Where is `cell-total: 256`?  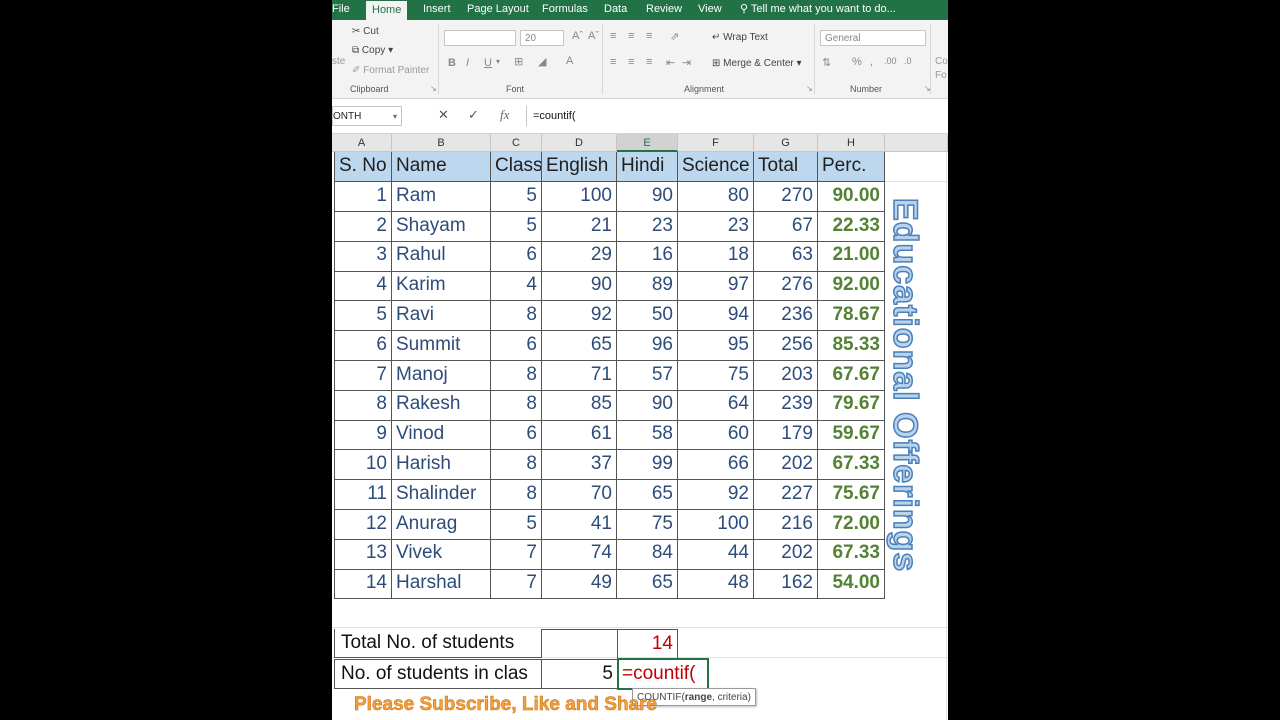
cell-total: 256 is located at coordinates (786, 346).